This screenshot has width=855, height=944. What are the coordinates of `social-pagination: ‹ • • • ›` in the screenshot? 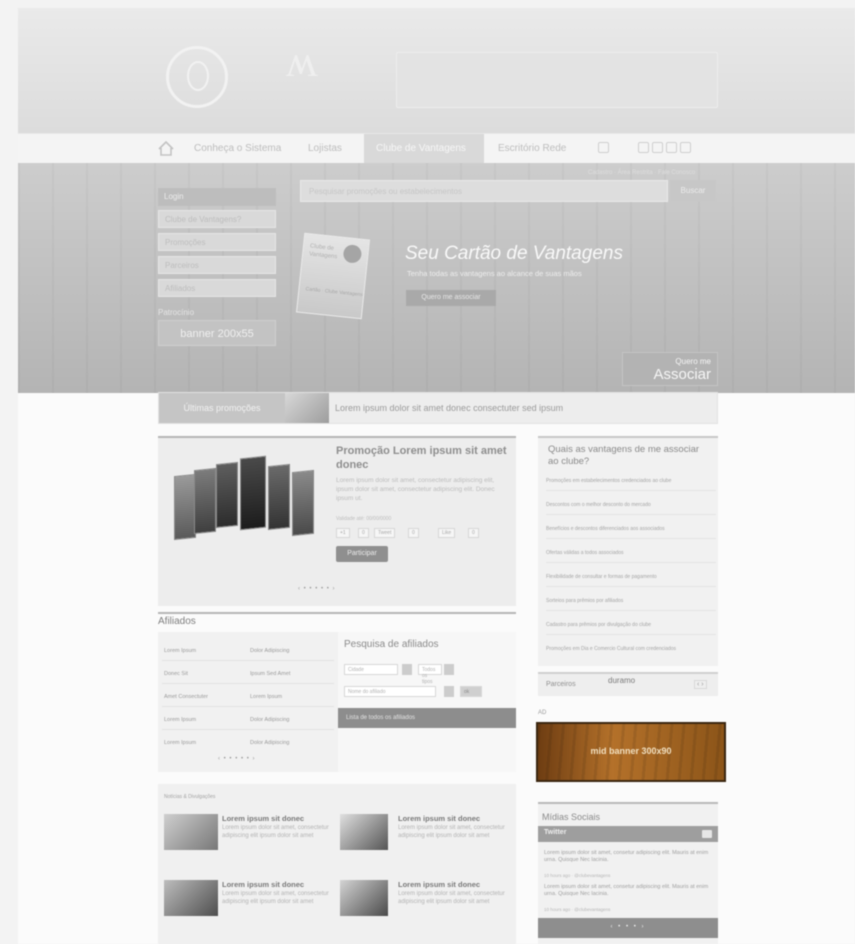 It's located at (628, 928).